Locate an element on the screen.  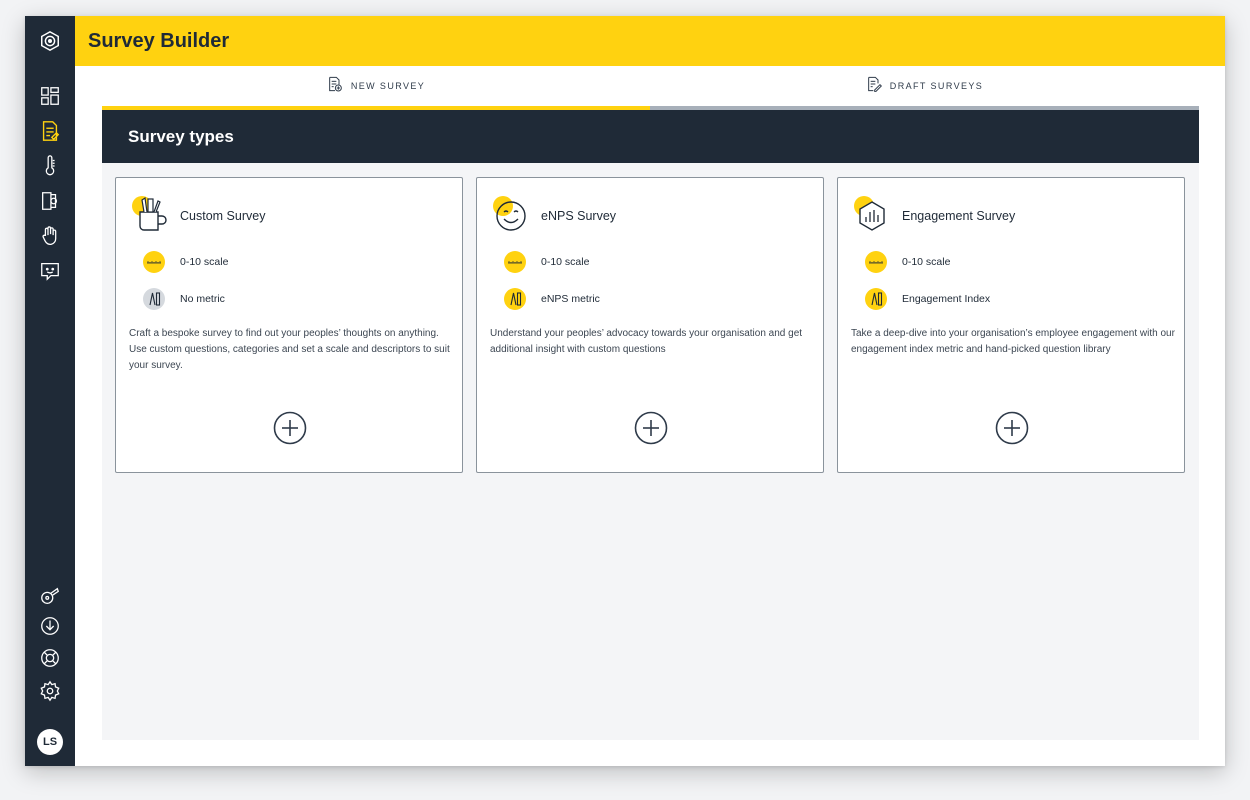
sidebar: LS is located at coordinates (50, 391).